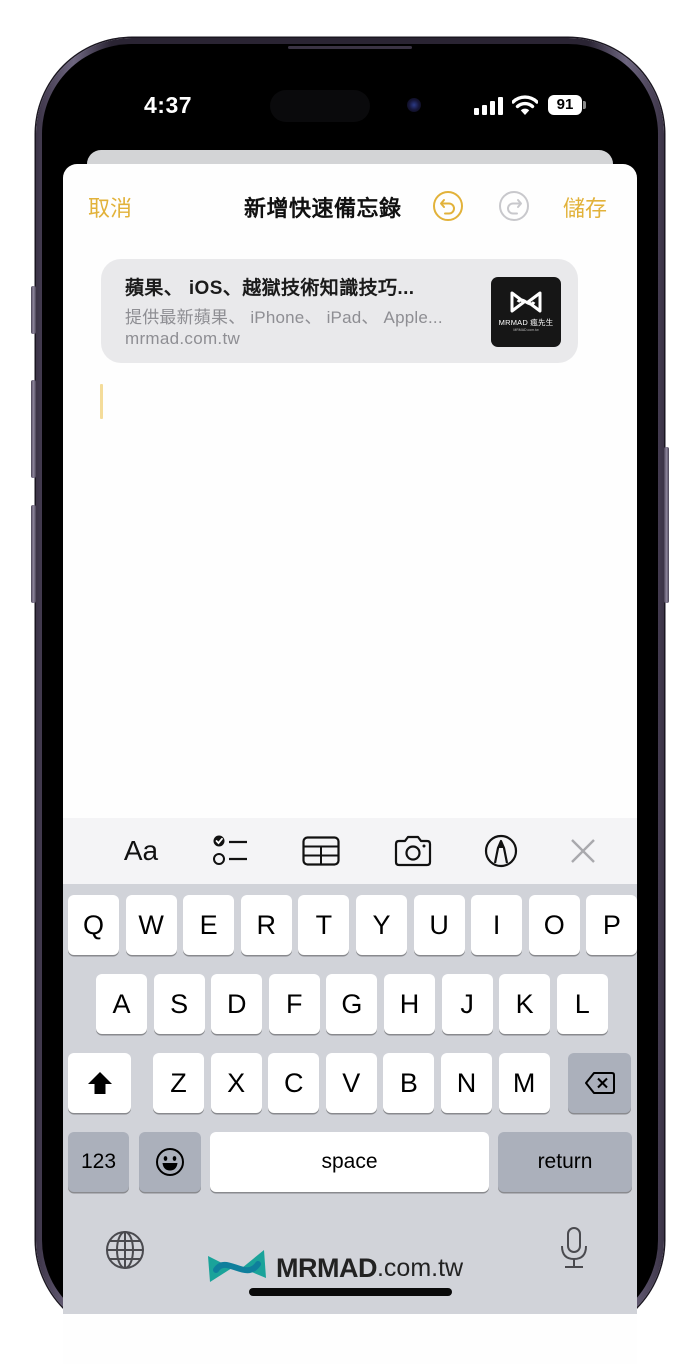 The image size is (700, 1371). What do you see at coordinates (93, 925) in the screenshot?
I see `key-q: Q` at bounding box center [93, 925].